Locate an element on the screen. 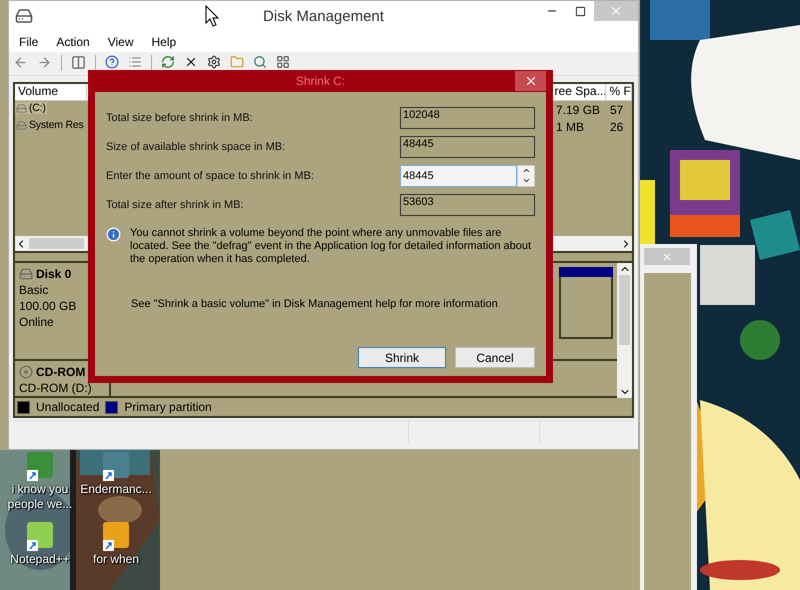 The height and width of the screenshot is (590, 800). drive-entry: System Res is located at coordinates (50, 125).